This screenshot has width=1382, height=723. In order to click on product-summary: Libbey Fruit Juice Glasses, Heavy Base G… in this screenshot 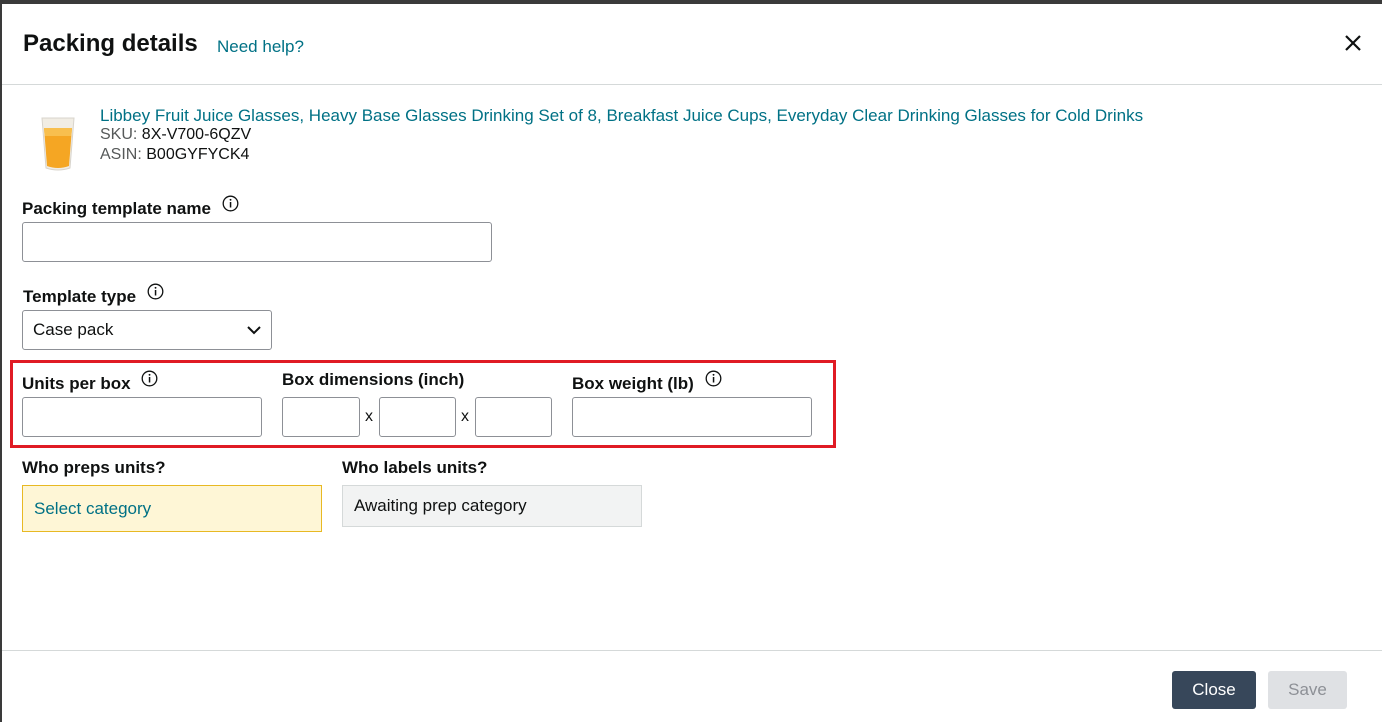, I will do `click(682, 141)`.